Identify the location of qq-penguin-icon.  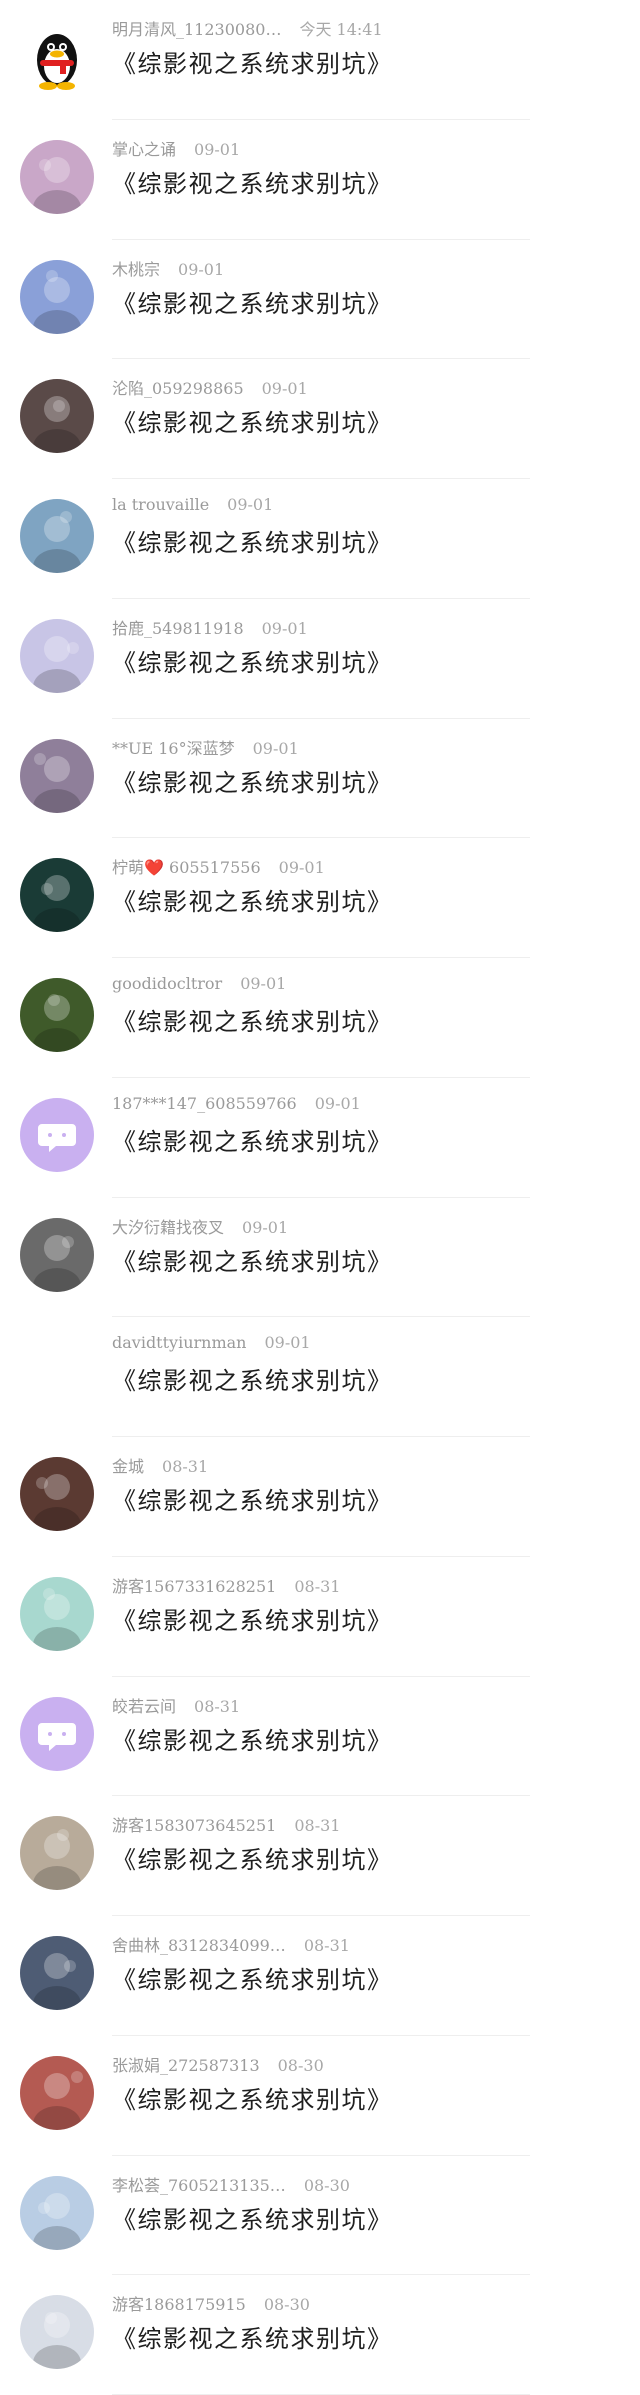
(57, 57).